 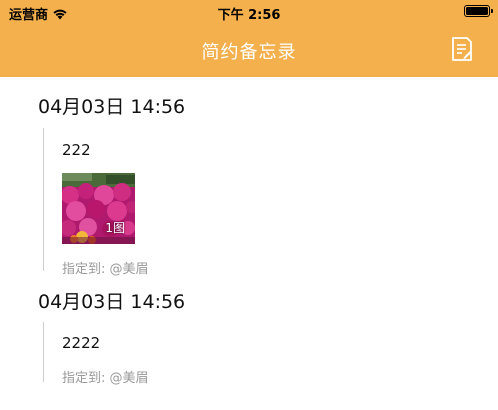 What do you see at coordinates (98, 208) in the screenshot?
I see `note-image-thumbnail: 1图` at bounding box center [98, 208].